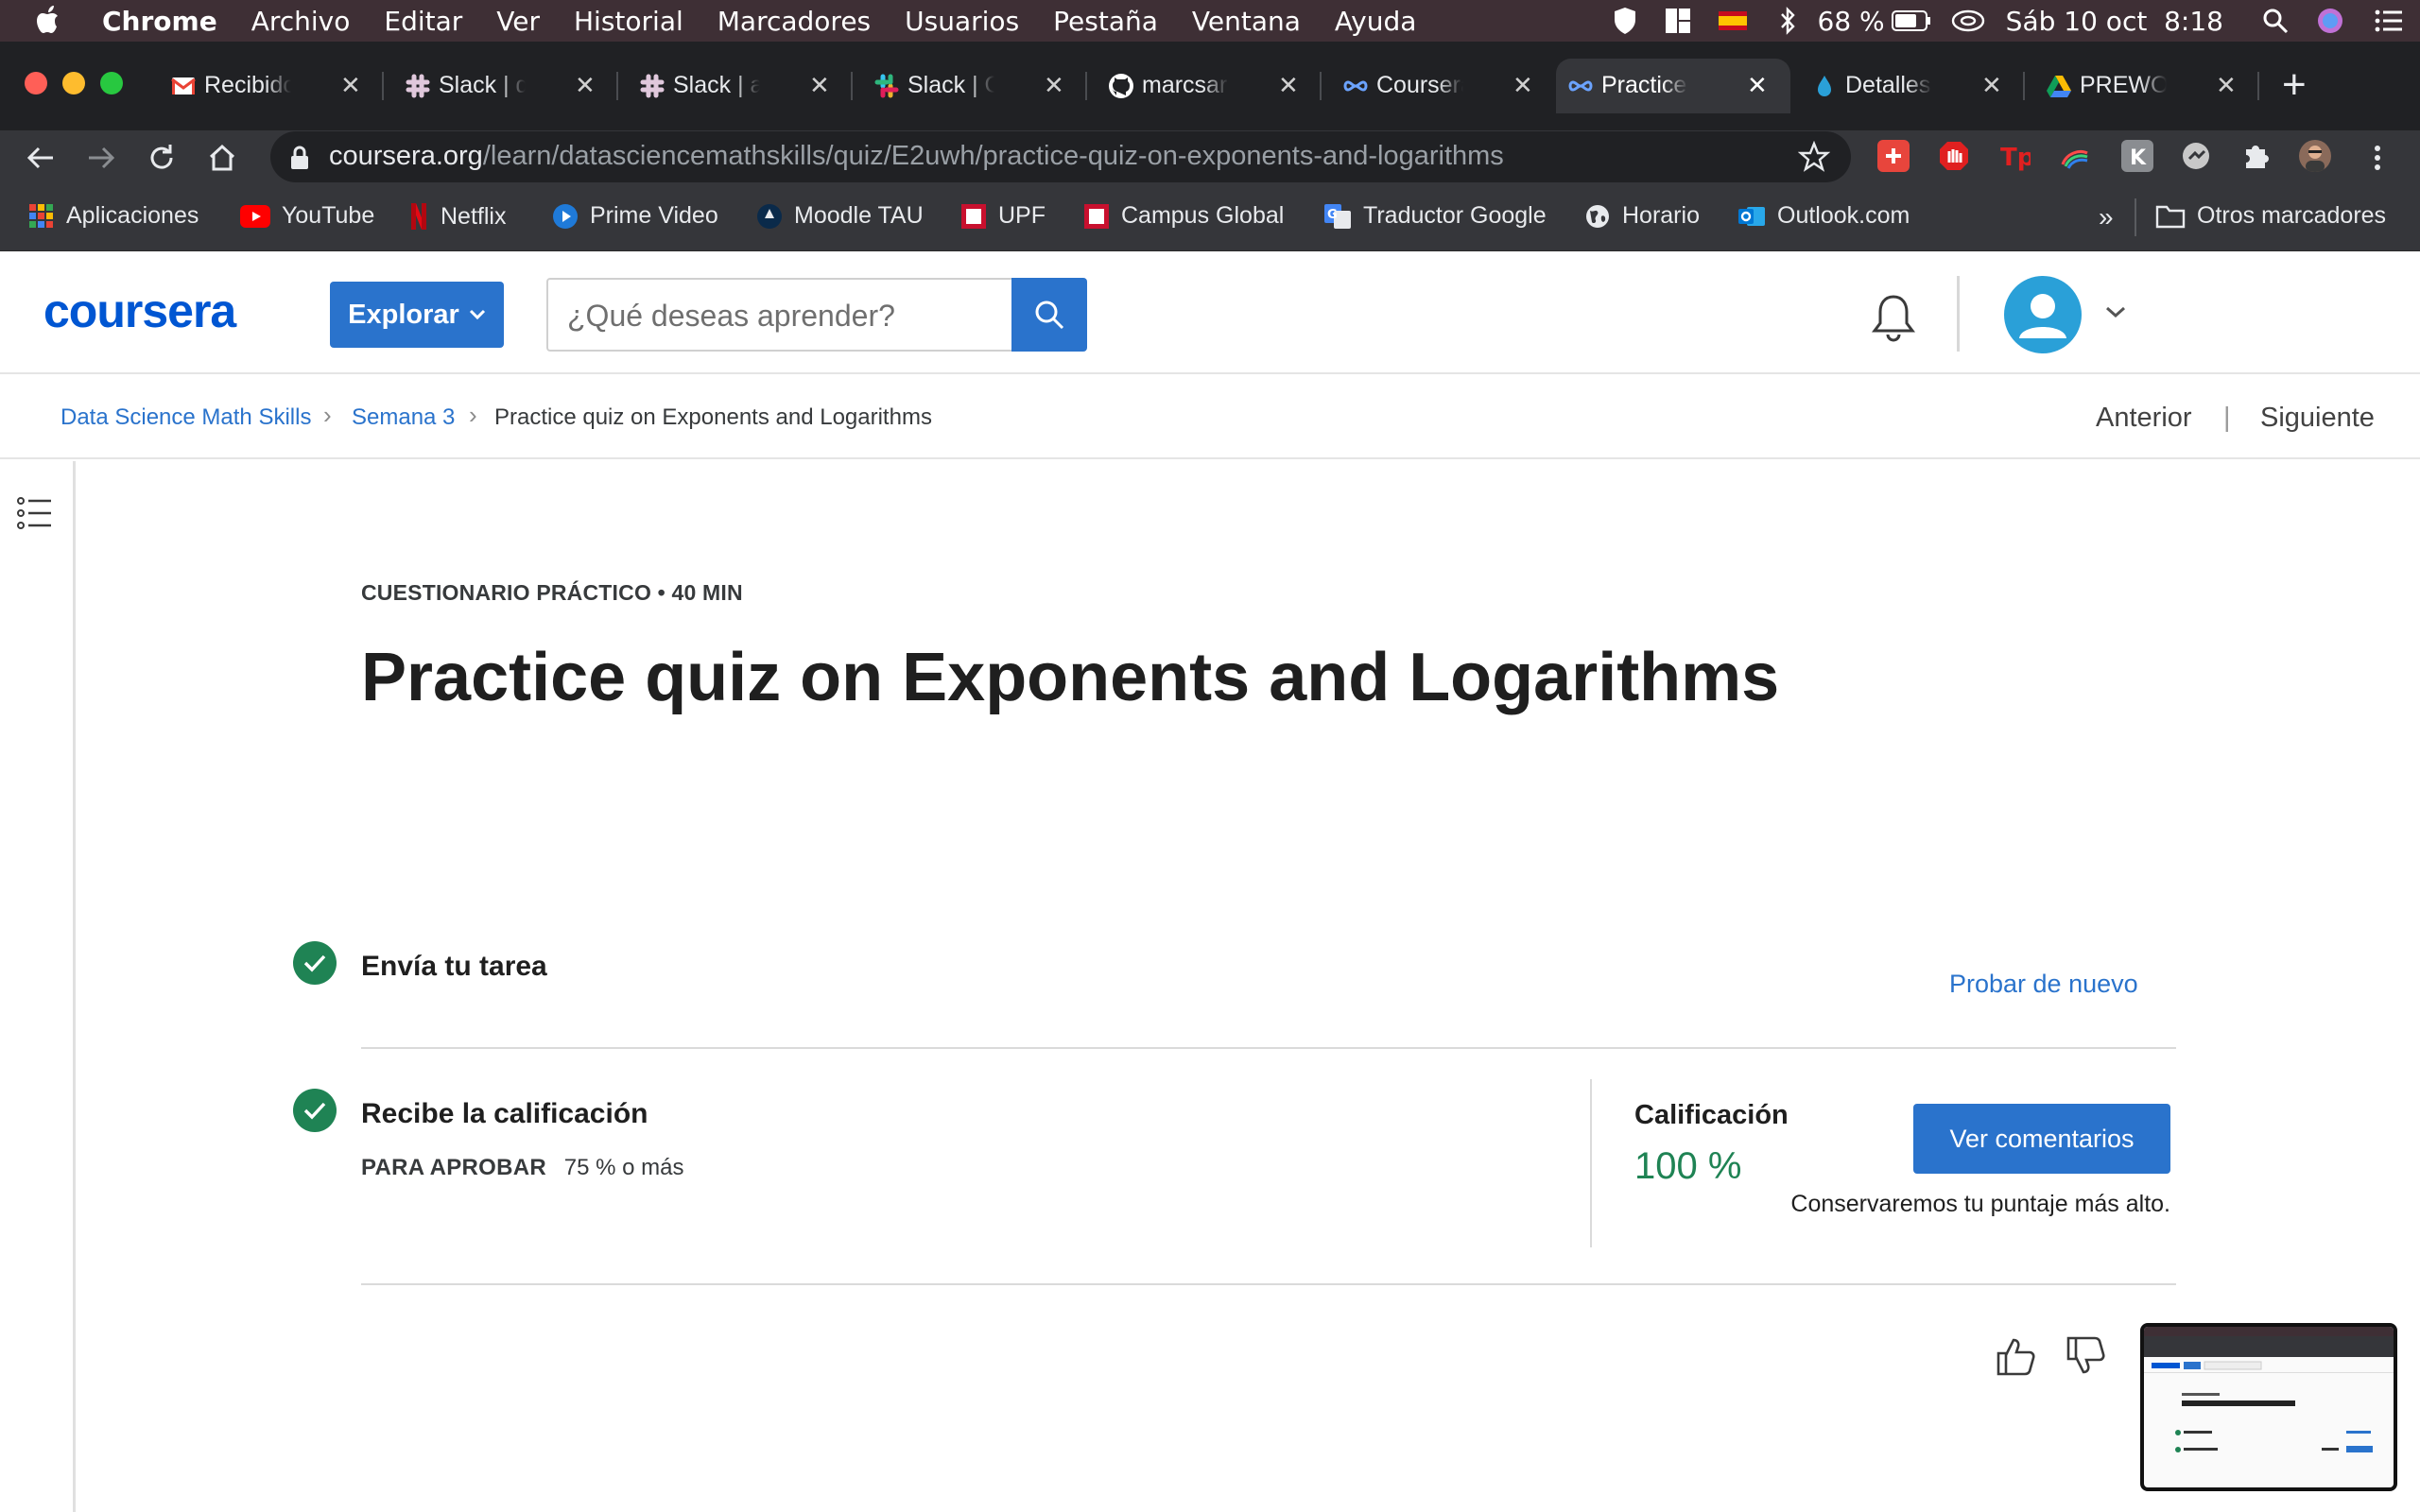 The width and height of the screenshot is (2420, 1512). What do you see at coordinates (111, 83) in the screenshot?
I see `maximize-window-button` at bounding box center [111, 83].